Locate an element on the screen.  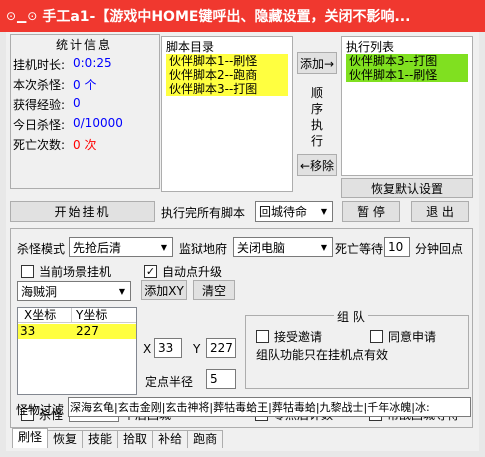
filter-input: 深海玄龟|玄击金刚|玄击神将|葬牯毒蛤王|葬牯毒蛤|九黎战士|千年冰魄|冰: is located at coordinates (269, 407).